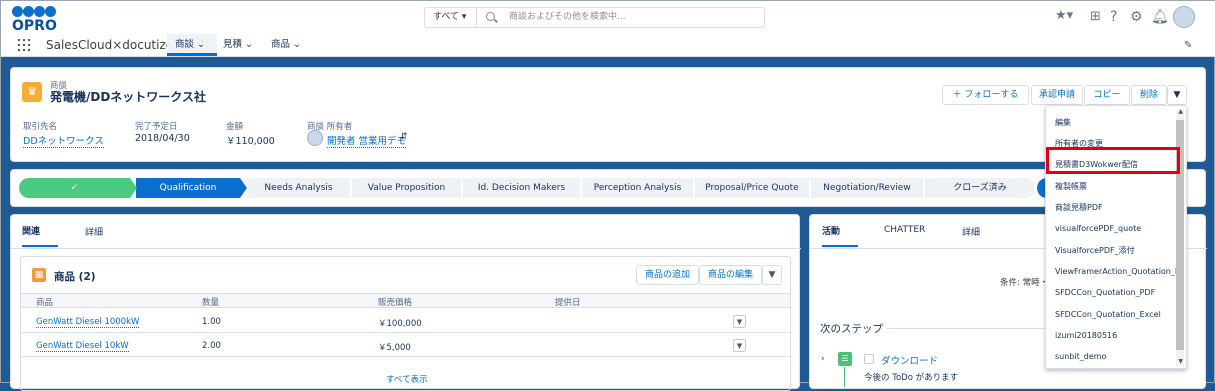 The image size is (1215, 391). Describe the element at coordinates (608, 45) in the screenshot. I see `app-nav: SalesCloud×docutize 商談 ⌄ 見積 ⌄ 商品 ⌄ ✎` at that location.